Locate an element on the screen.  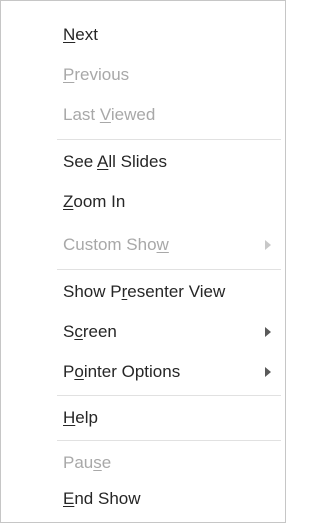
menu-item-previous: Previous is located at coordinates (143, 75).